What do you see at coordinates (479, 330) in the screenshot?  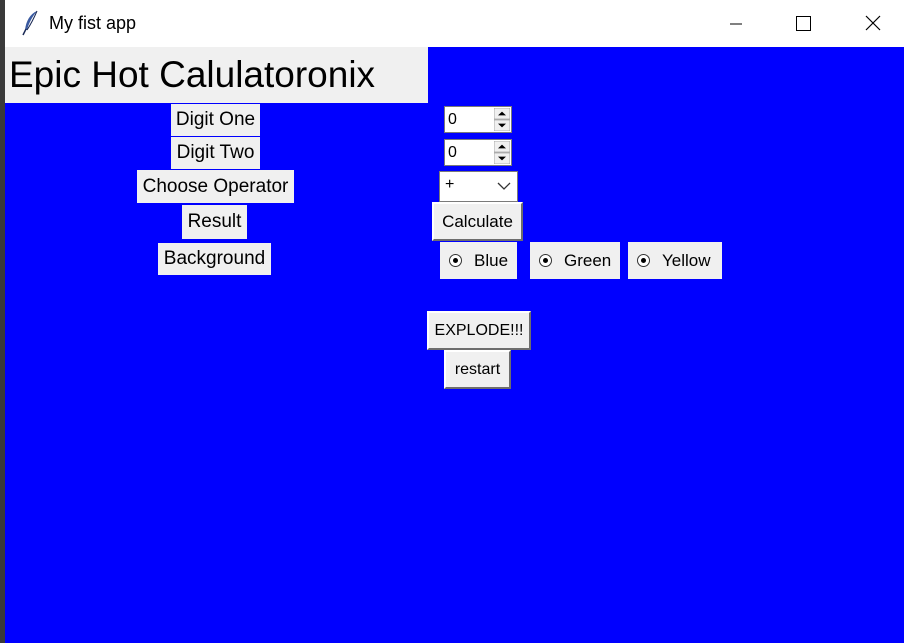 I see `explode-button: EXPLODE!!!` at bounding box center [479, 330].